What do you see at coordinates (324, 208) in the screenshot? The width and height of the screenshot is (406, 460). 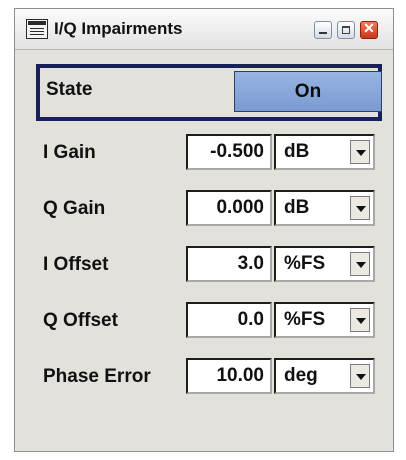 I see `q-gain-unit-select: dB` at bounding box center [324, 208].